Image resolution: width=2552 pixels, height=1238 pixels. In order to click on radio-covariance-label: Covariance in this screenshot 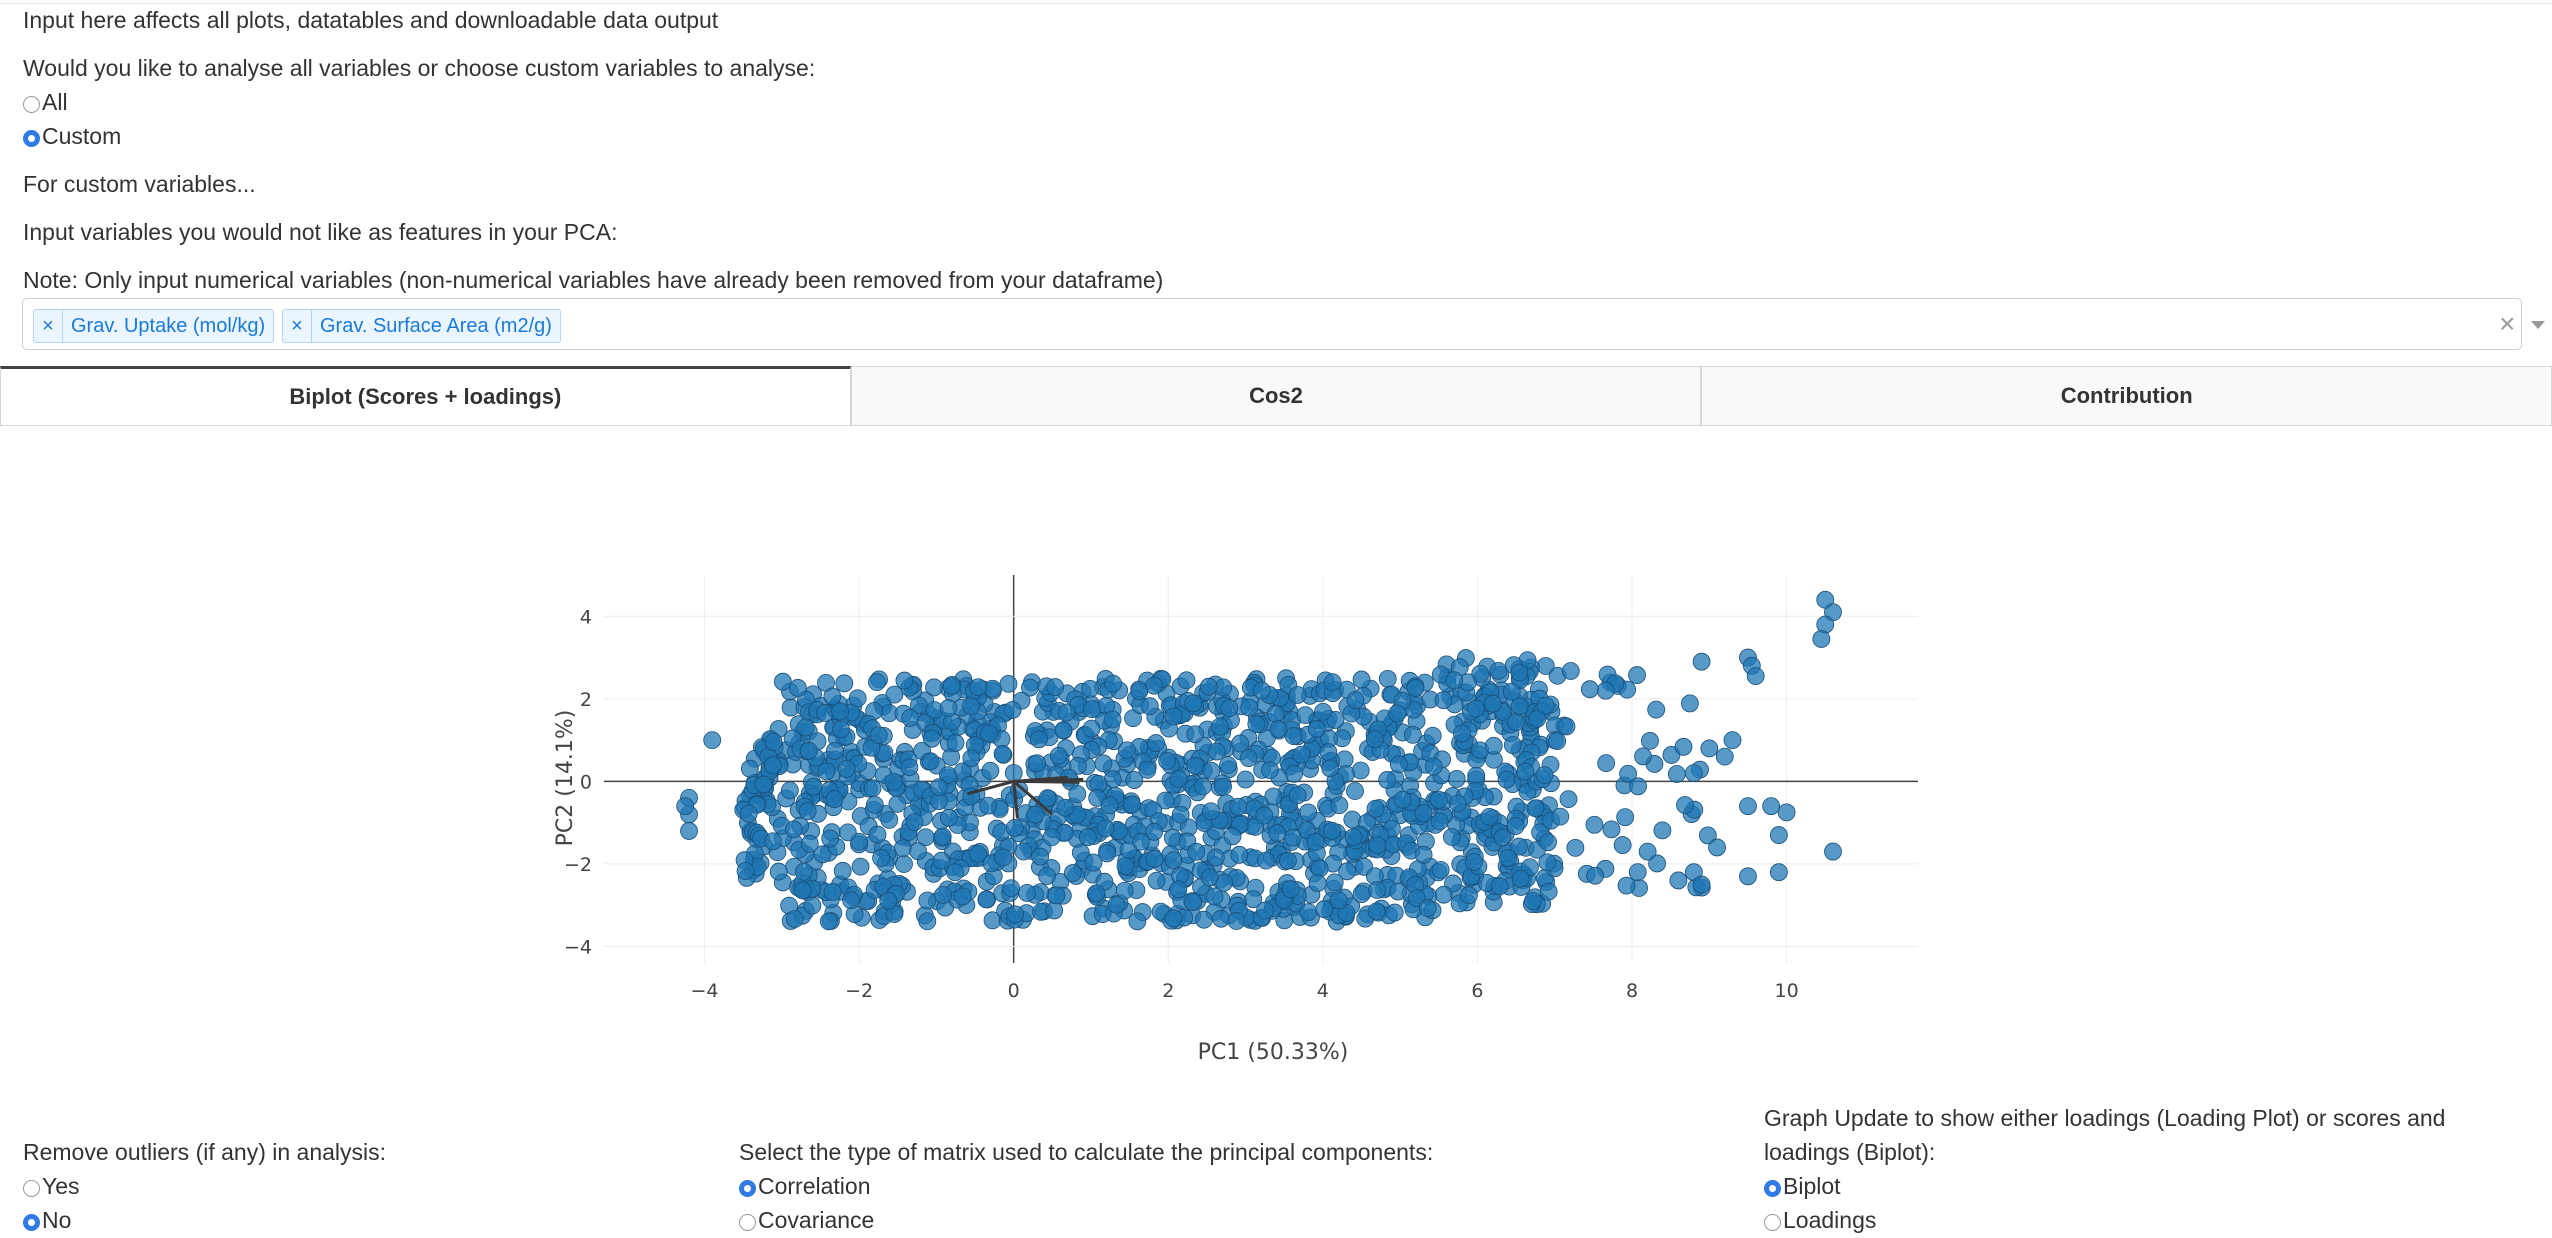, I will do `click(816, 1220)`.